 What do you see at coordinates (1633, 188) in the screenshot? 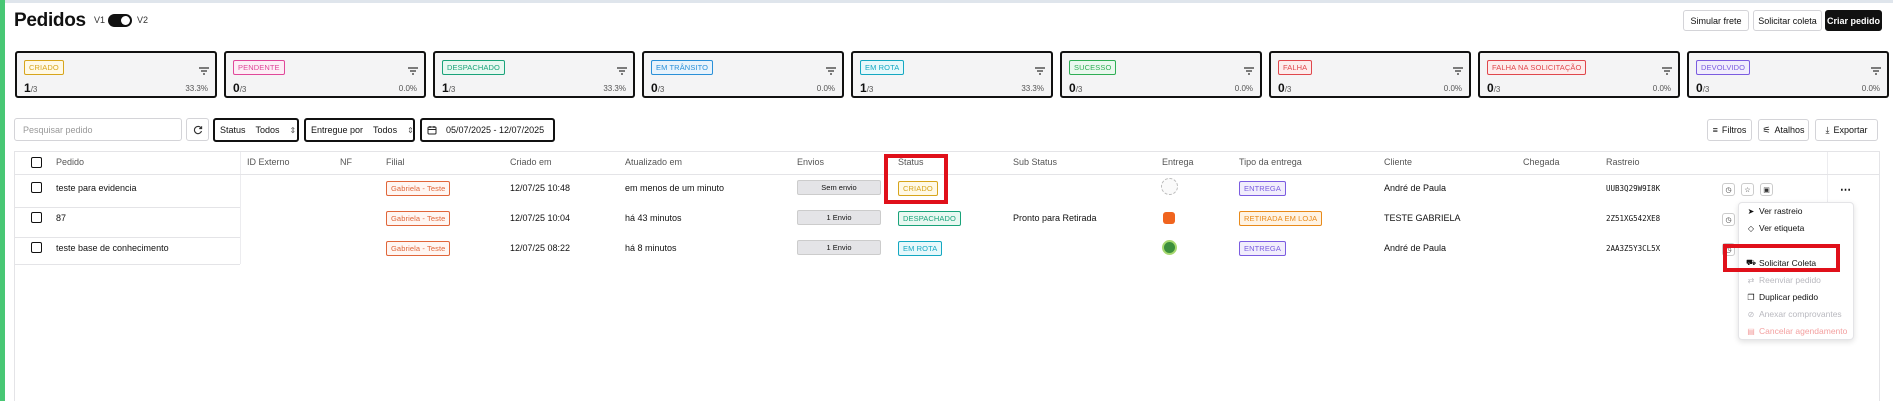
I see `tracking-code: UUB3Q29W9I8K` at bounding box center [1633, 188].